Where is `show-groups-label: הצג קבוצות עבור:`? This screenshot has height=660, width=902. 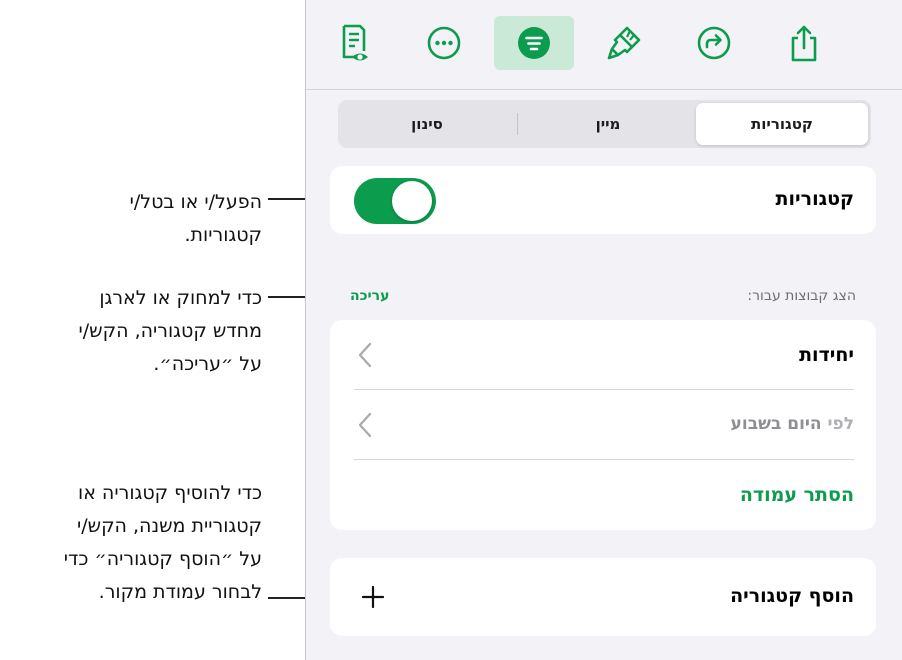
show-groups-label: הצג קבוצות עבור: is located at coordinates (801, 296).